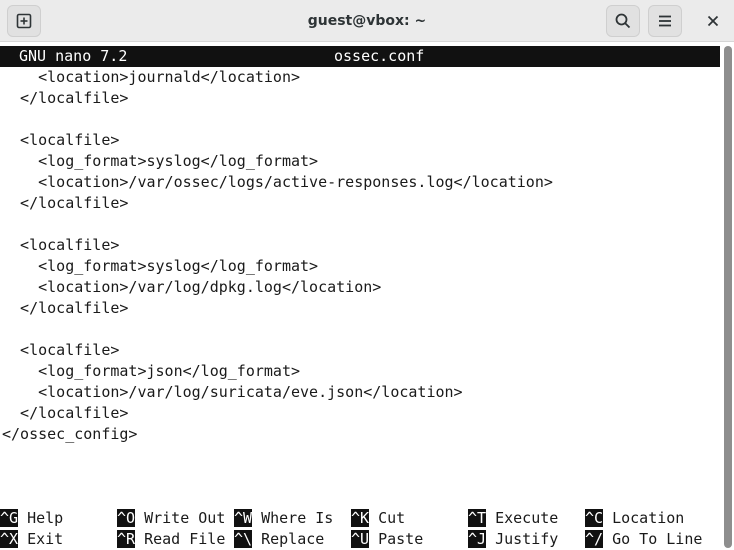 The image size is (734, 550). I want to click on menu-button, so click(665, 21).